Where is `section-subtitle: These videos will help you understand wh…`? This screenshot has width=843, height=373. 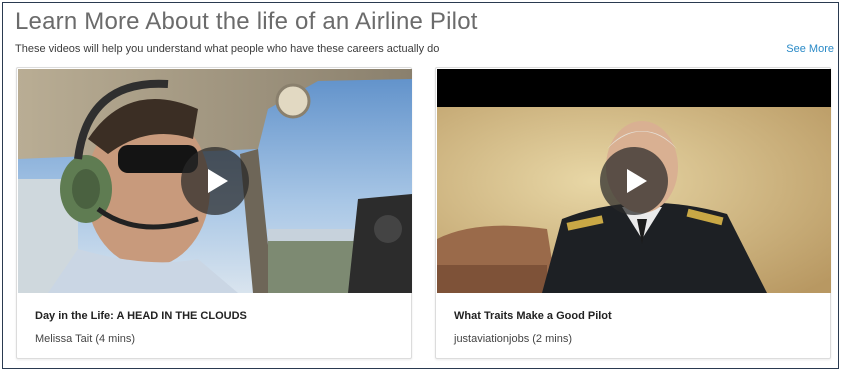
section-subtitle: These videos will help you understand wh… is located at coordinates (227, 49).